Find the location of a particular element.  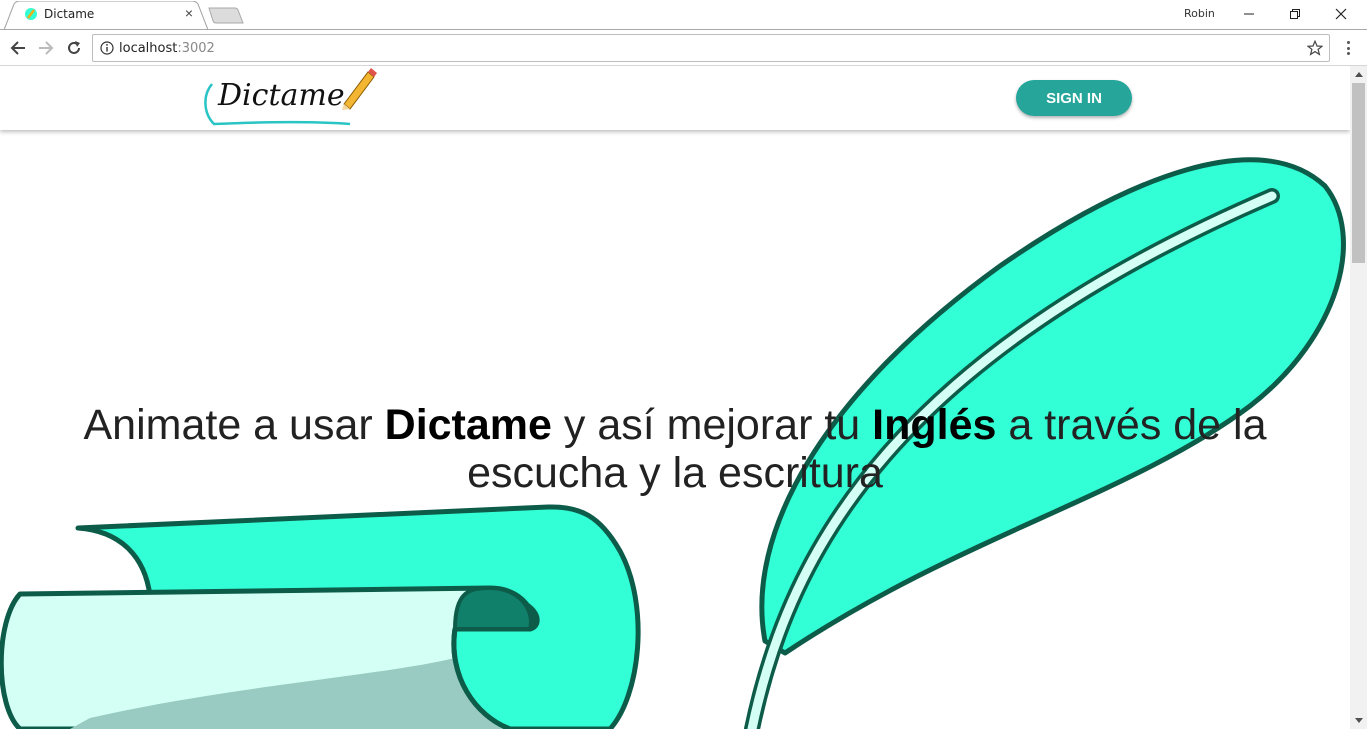

browser-toolbar: localhost:3002 is located at coordinates (683, 47).